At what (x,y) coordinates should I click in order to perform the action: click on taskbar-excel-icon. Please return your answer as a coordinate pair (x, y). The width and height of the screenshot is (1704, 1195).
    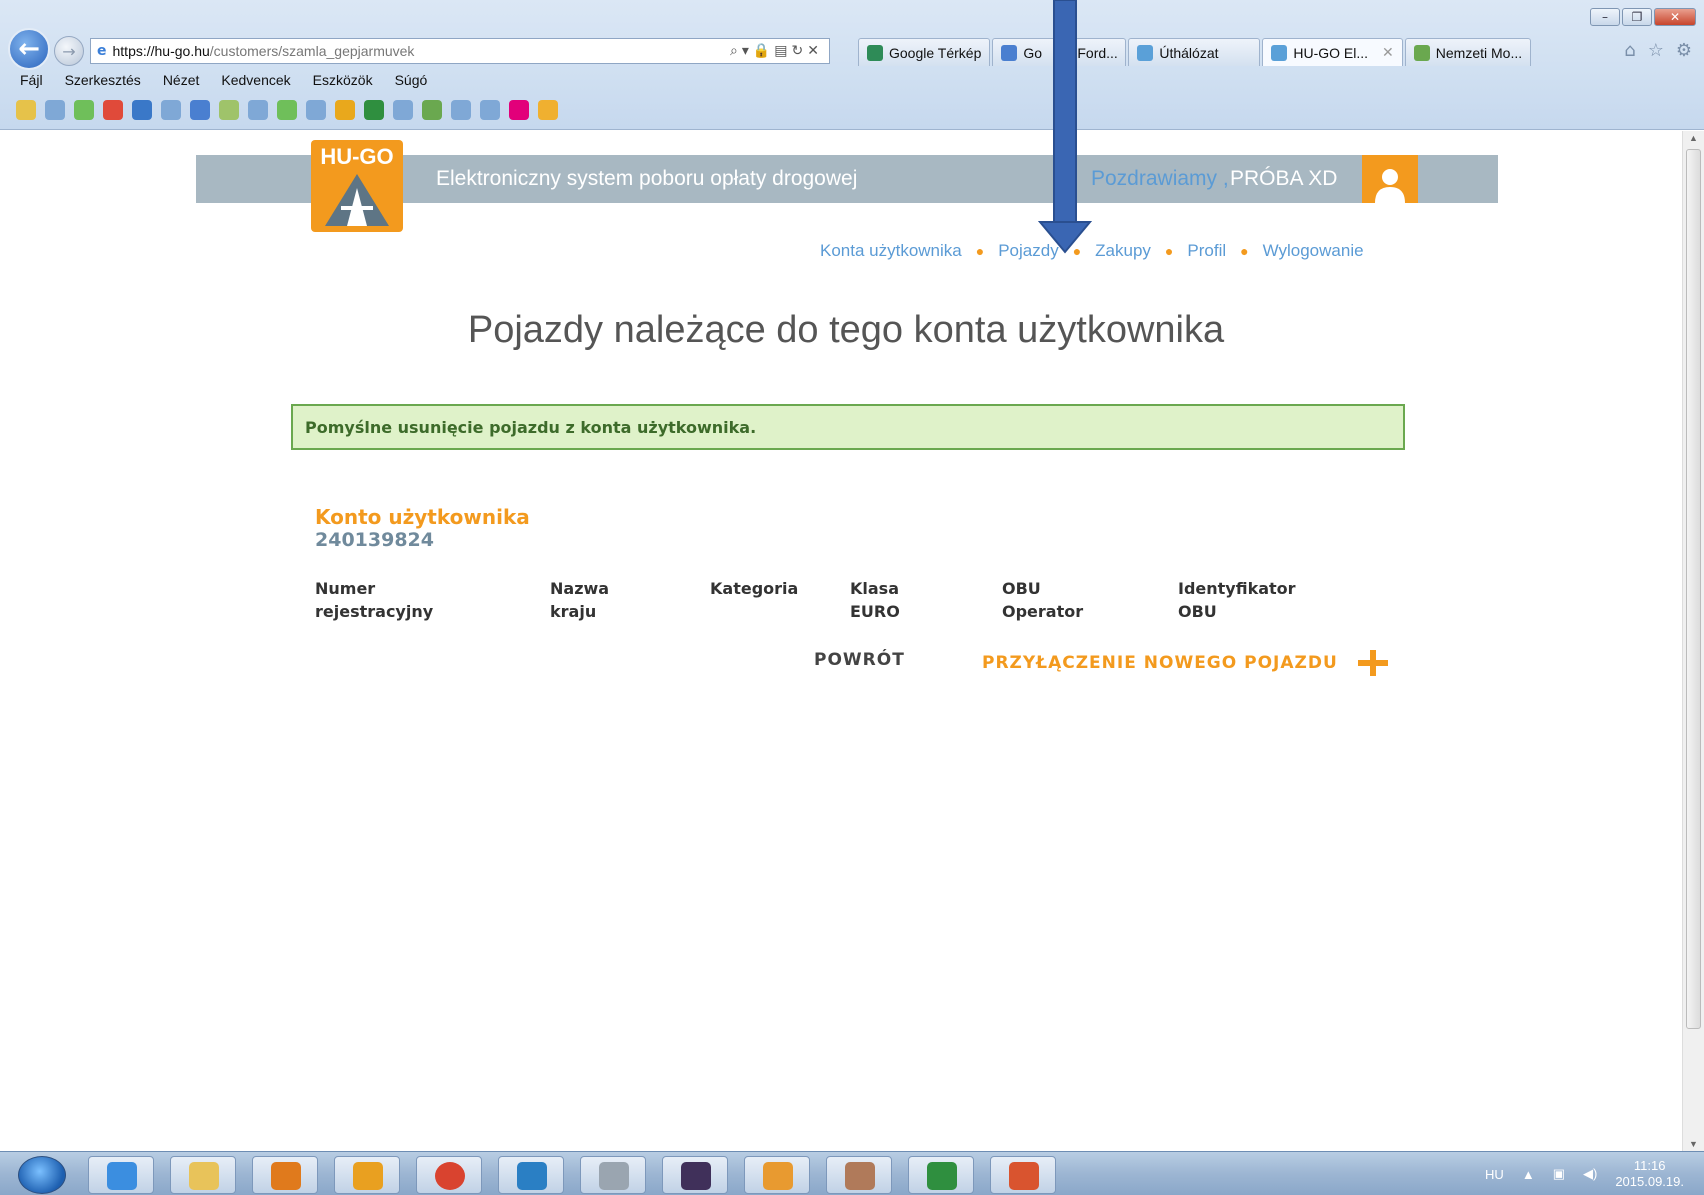
    Looking at the image, I should click on (941, 1175).